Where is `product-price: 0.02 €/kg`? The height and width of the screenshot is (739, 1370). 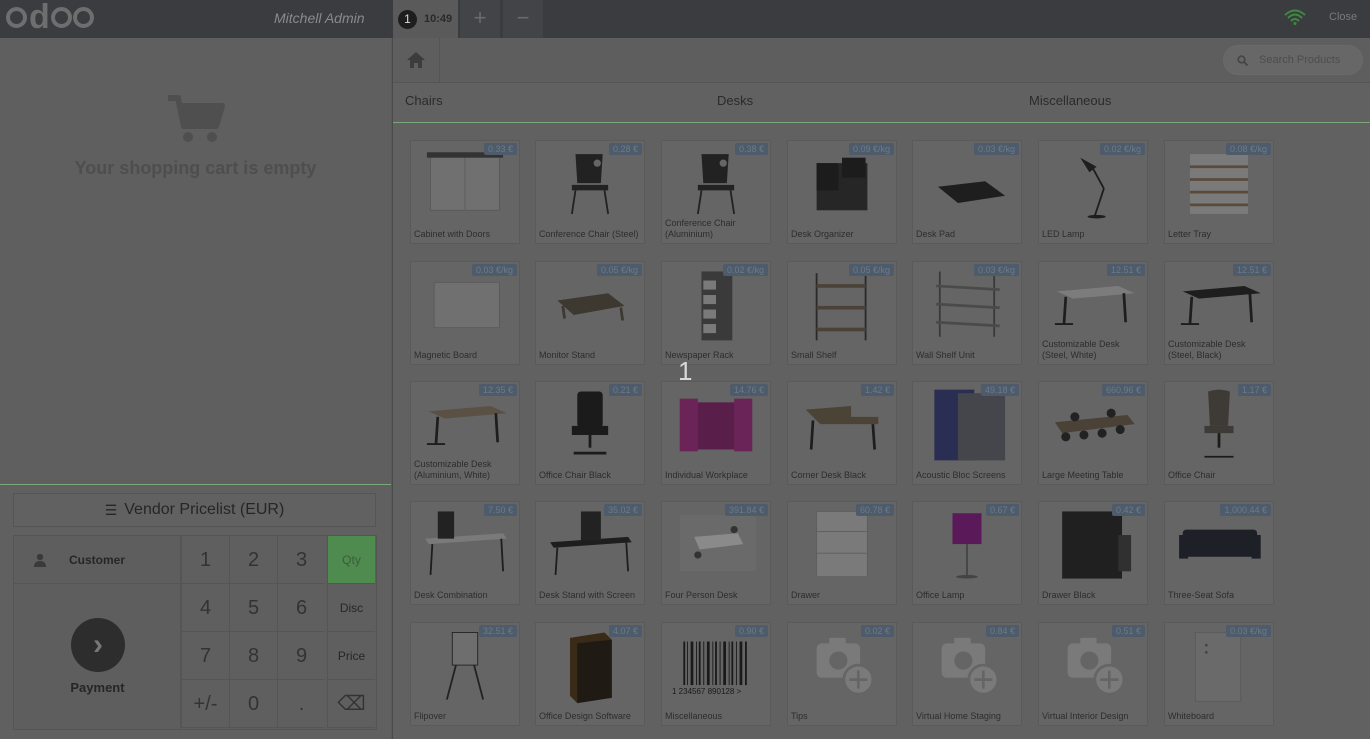
product-price: 0.02 €/kg is located at coordinates (1122, 149).